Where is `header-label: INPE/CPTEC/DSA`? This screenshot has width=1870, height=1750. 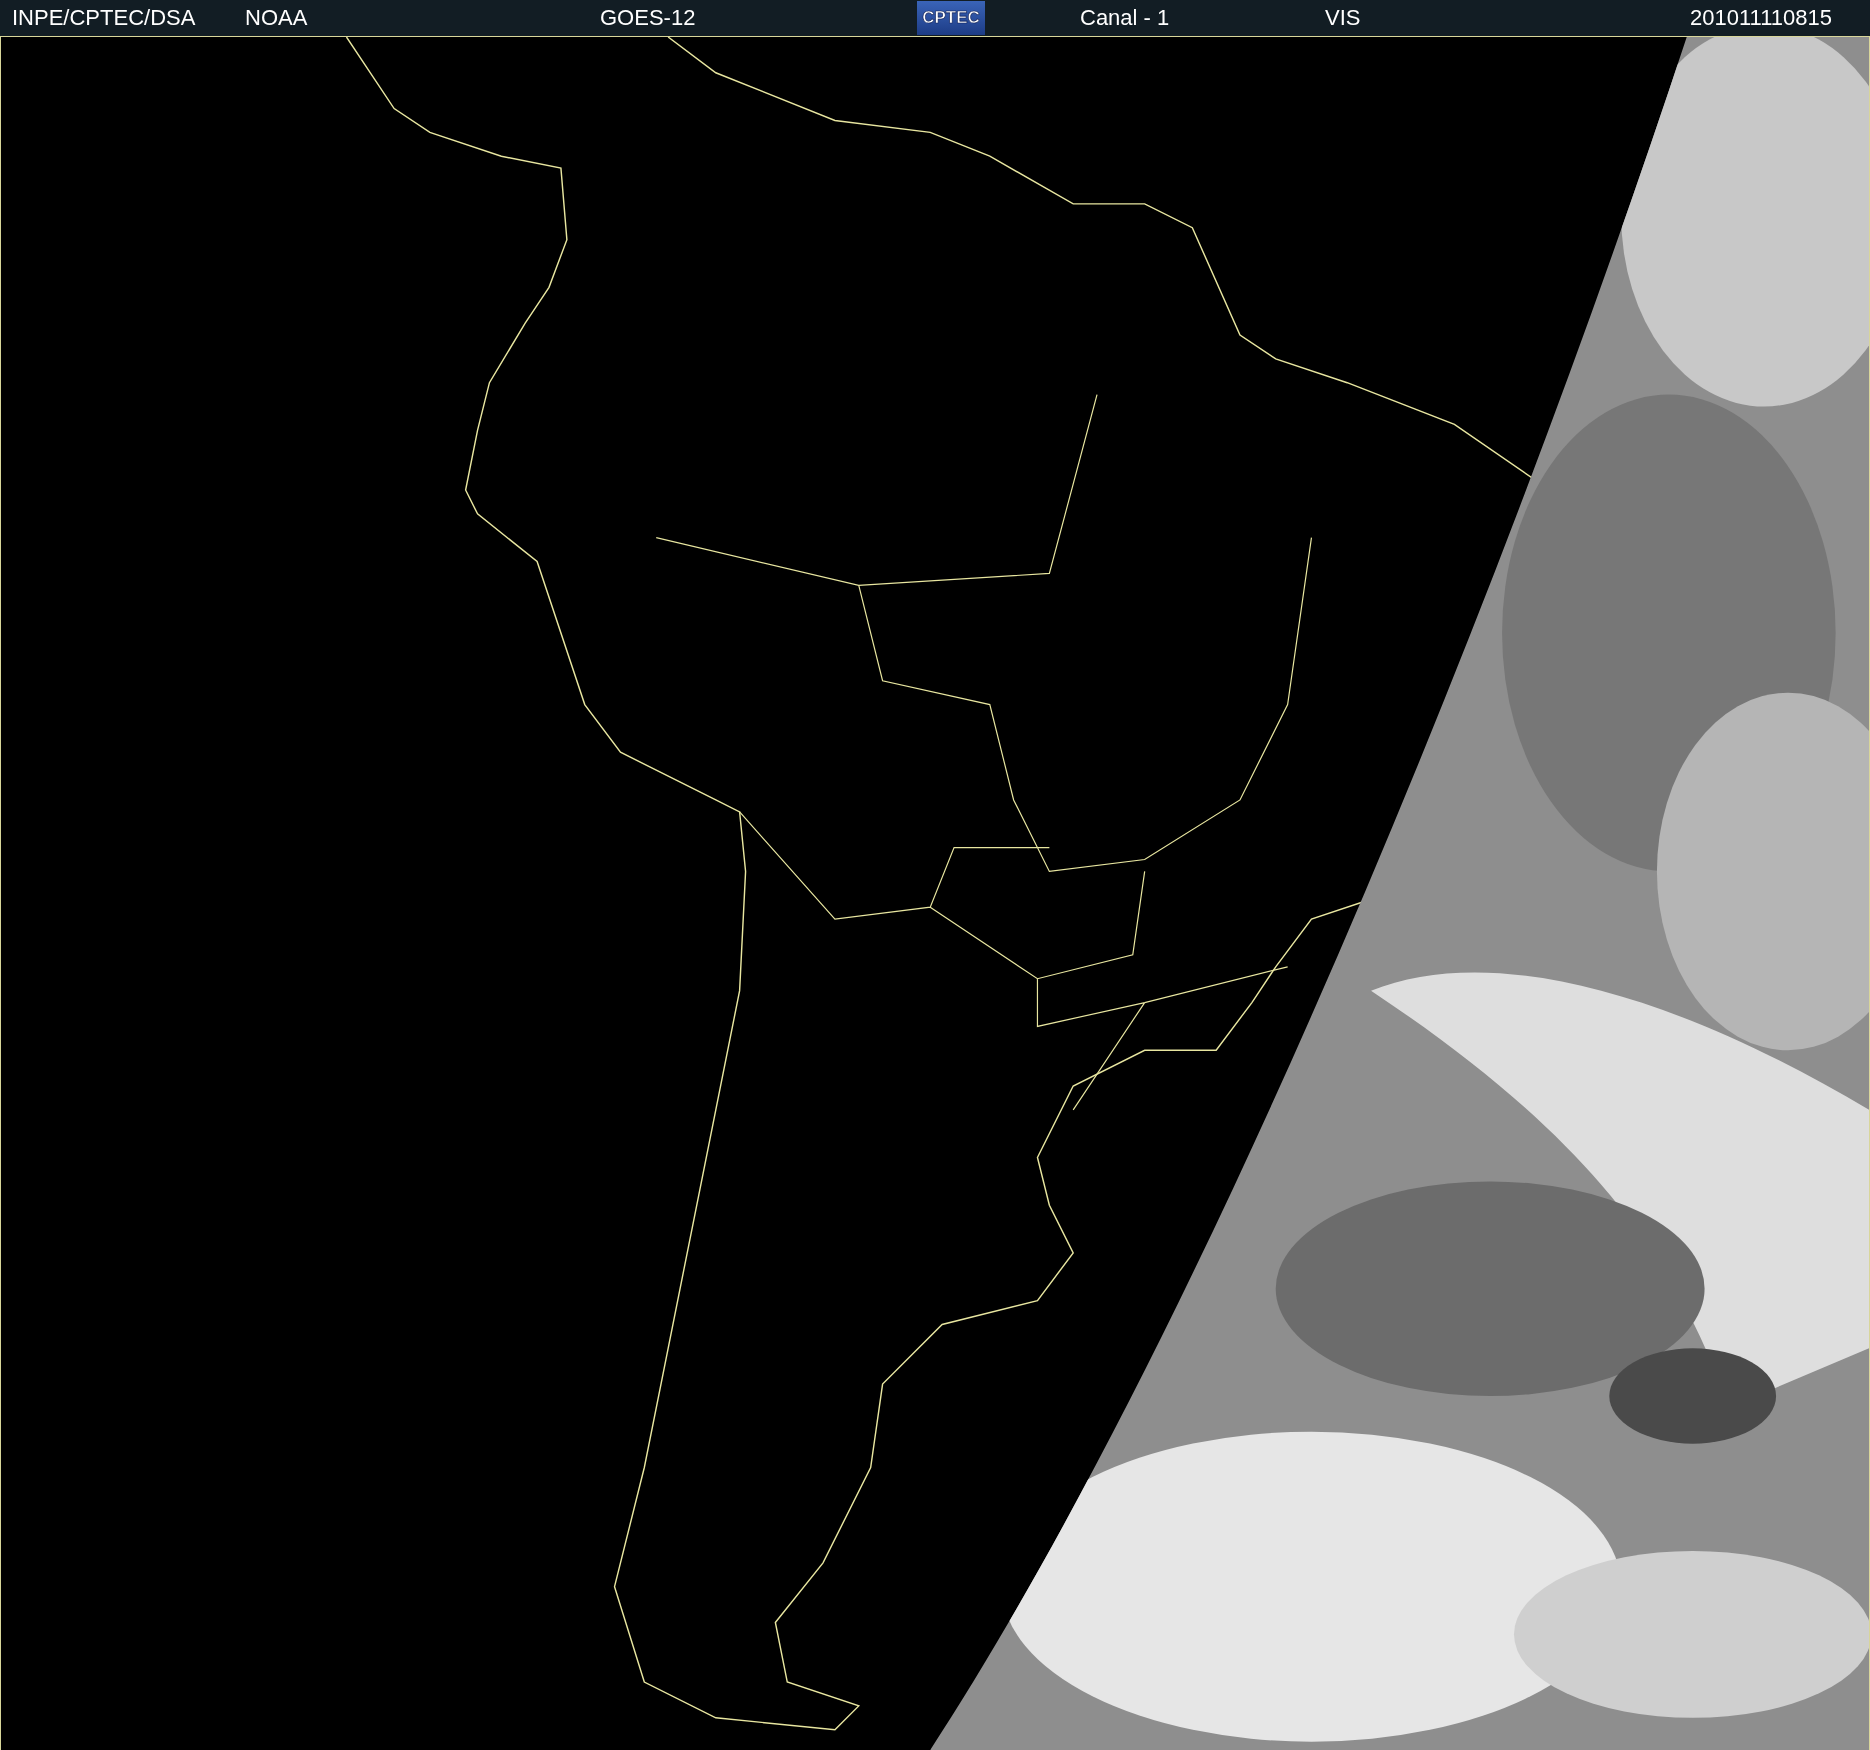 header-label: INPE/CPTEC/DSA is located at coordinates (104, 18).